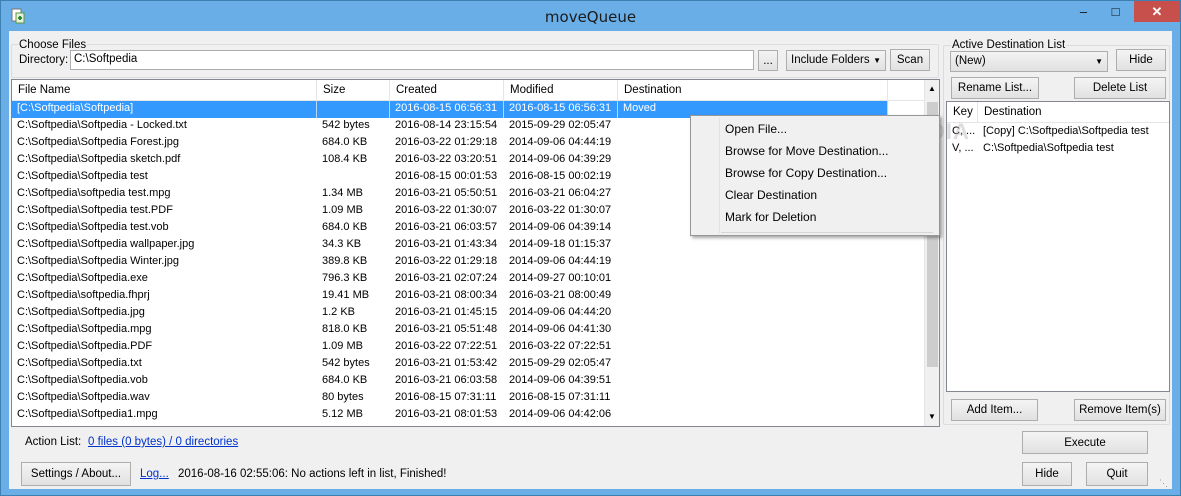  Describe the element at coordinates (560, 227) in the screenshot. I see `table-cell: 2014-09-06 04:39:14` at that location.